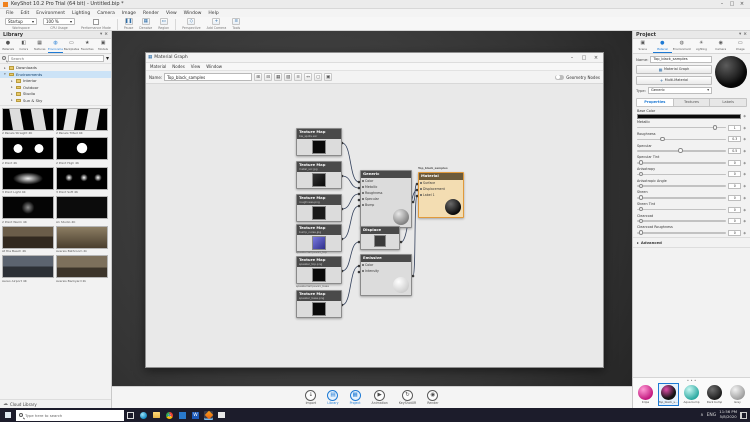 This screenshot has height=422, width=750. I want to click on taskbar-photos, so click(182, 415).